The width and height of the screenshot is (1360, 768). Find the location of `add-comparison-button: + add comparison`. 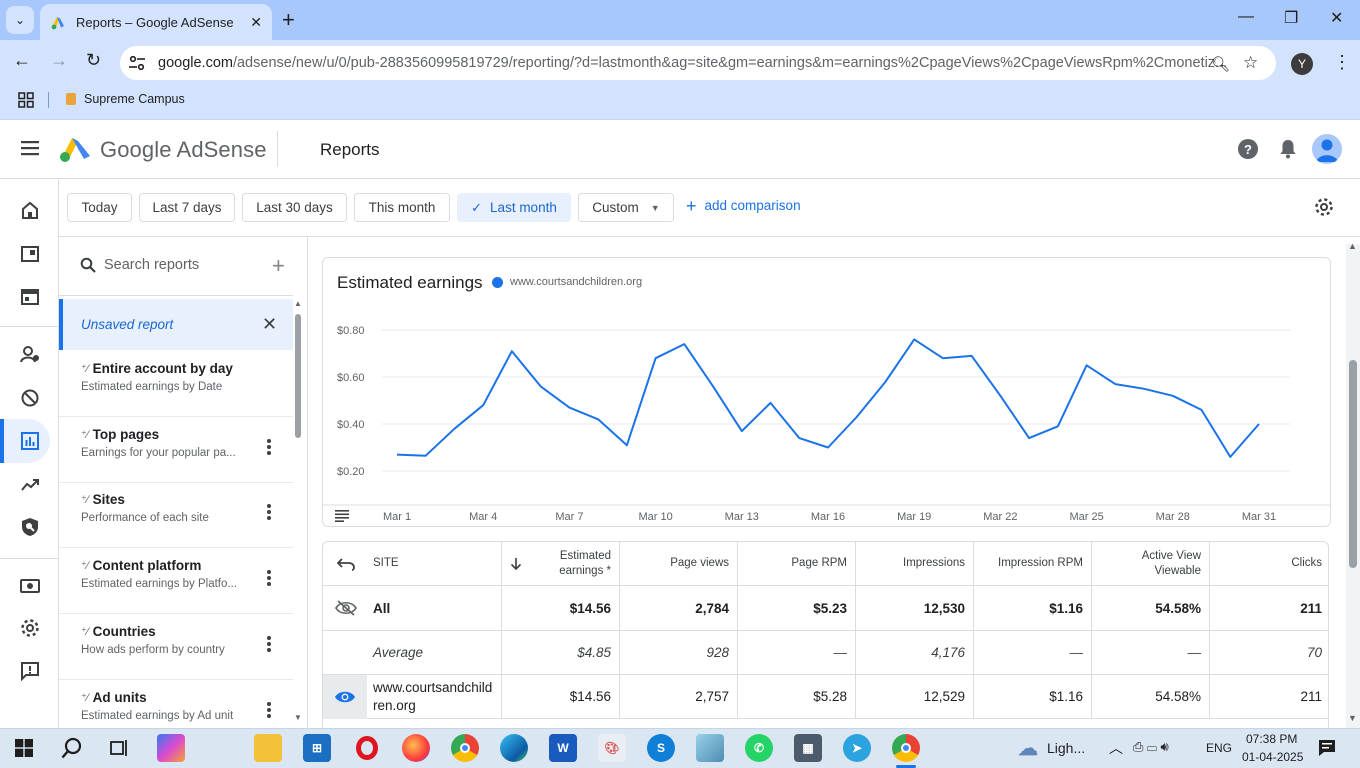

add-comparison-button: + add comparison is located at coordinates (743, 206).